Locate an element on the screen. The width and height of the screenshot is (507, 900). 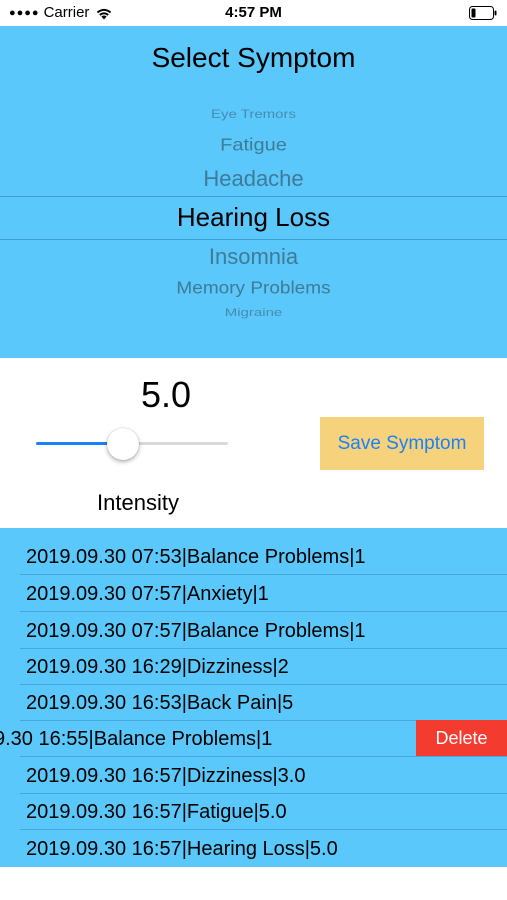
log-row: 2019.09.30 16:57|Fatigue|5.0 is located at coordinates (253, 811).